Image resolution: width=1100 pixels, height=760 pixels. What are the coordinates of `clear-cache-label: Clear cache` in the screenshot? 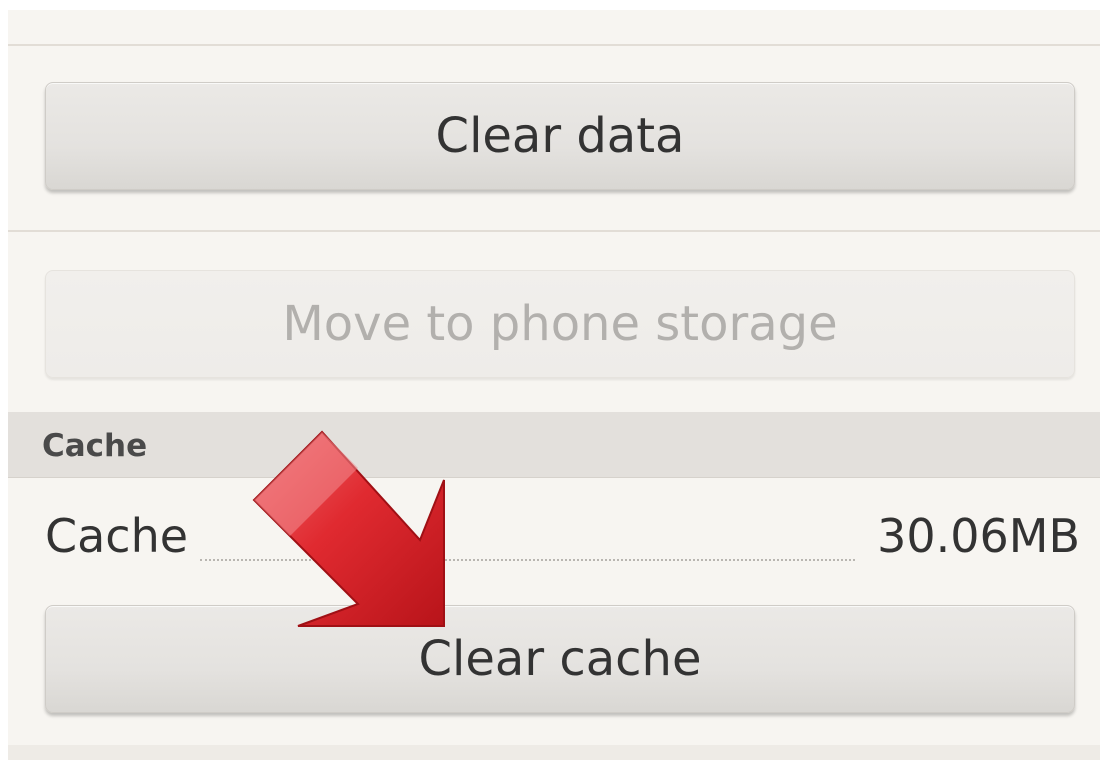 It's located at (560, 659).